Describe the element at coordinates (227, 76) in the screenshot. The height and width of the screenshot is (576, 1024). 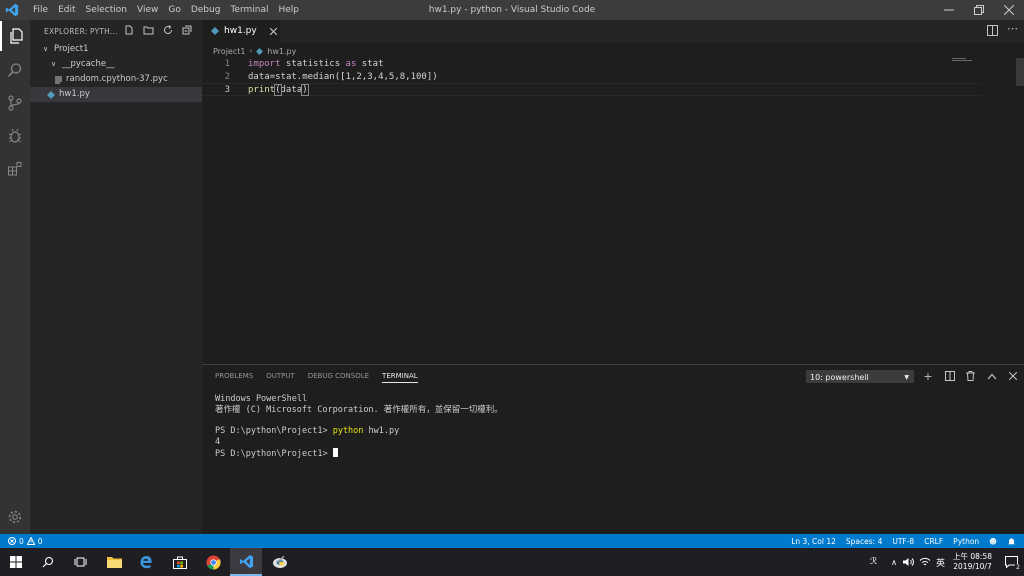
I see `line-number: 2` at that location.